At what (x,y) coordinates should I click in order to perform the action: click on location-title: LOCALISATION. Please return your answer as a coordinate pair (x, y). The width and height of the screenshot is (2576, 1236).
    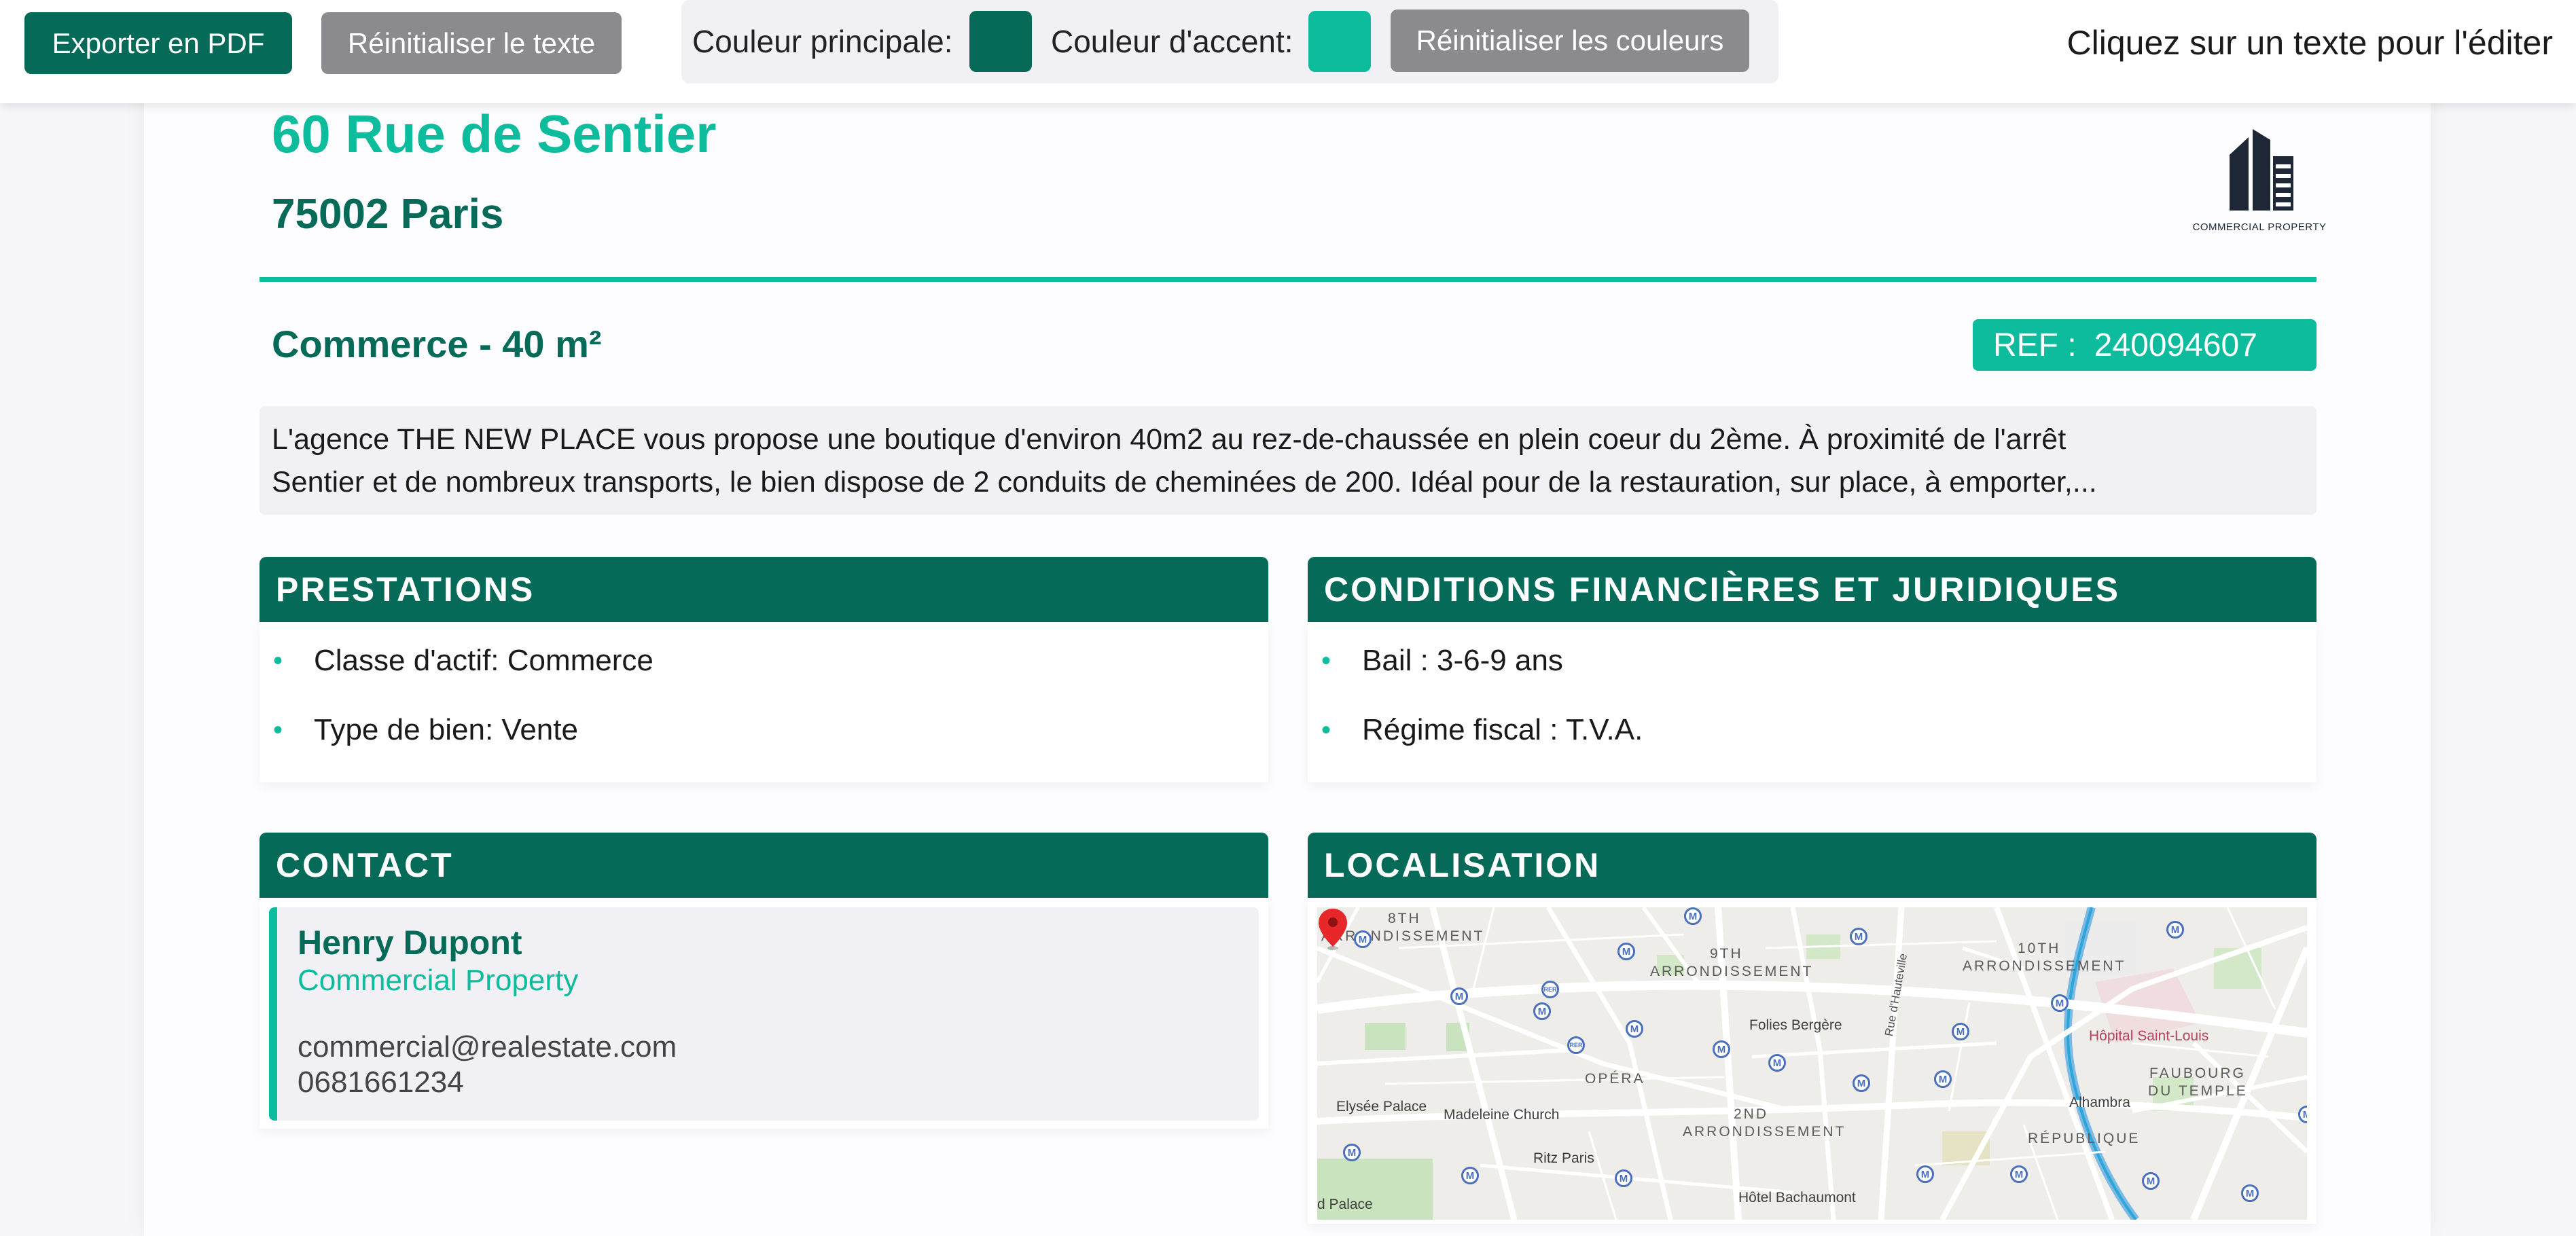
    Looking at the image, I should click on (1812, 865).